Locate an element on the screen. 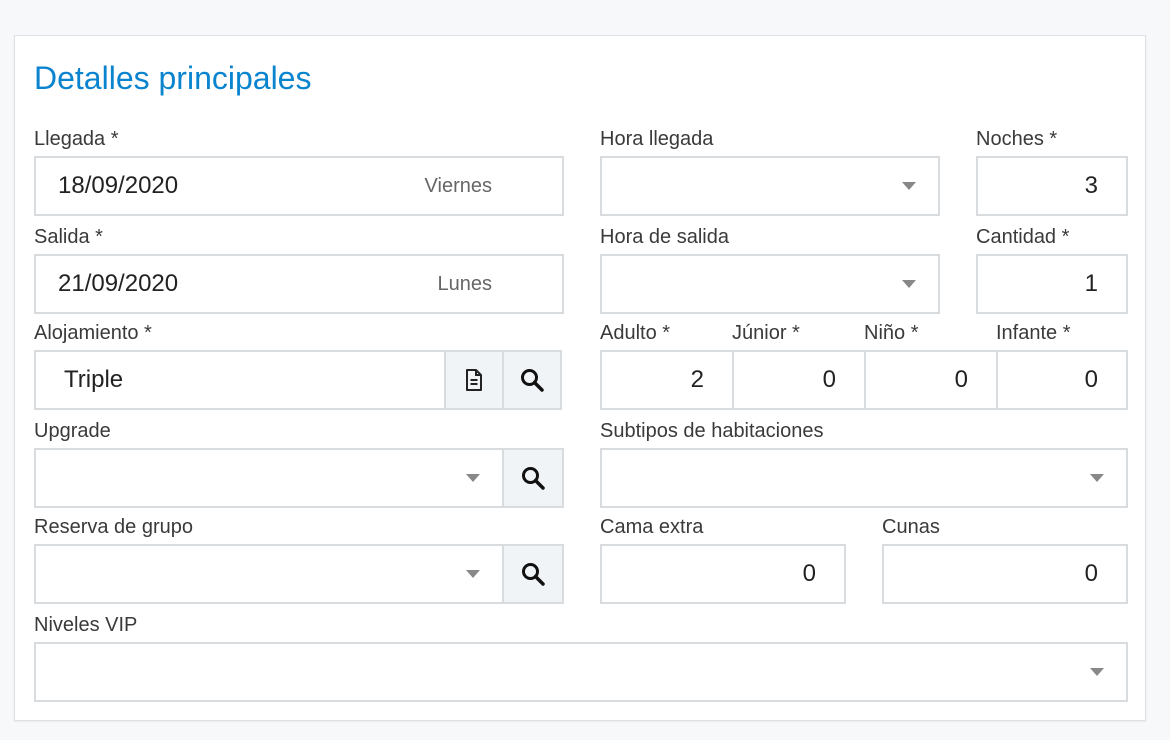 The image size is (1170, 740). reserva-grupo-select is located at coordinates (269, 574).